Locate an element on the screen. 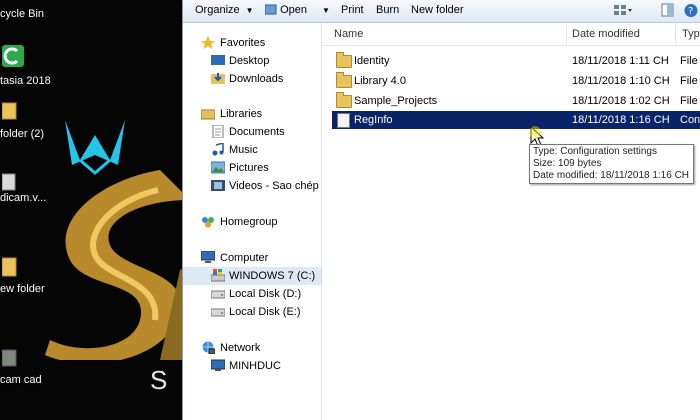 This screenshot has width=700, height=420. nav-desktop: Desktop is located at coordinates (252, 61).